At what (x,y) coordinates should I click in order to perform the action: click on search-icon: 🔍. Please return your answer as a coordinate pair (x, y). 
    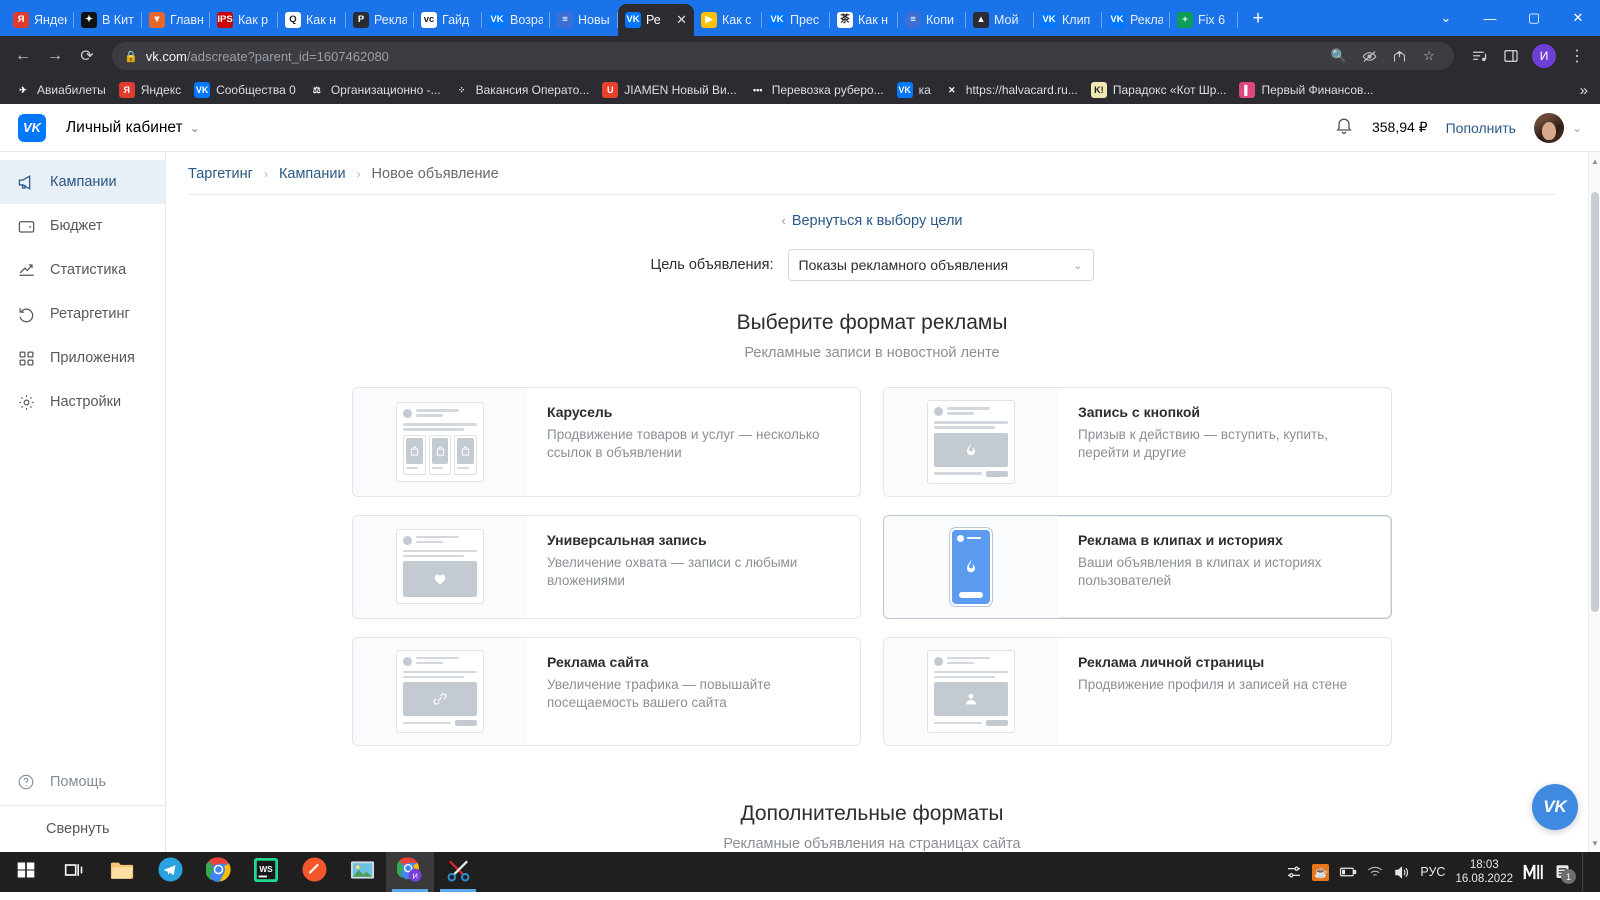
    Looking at the image, I should click on (1339, 56).